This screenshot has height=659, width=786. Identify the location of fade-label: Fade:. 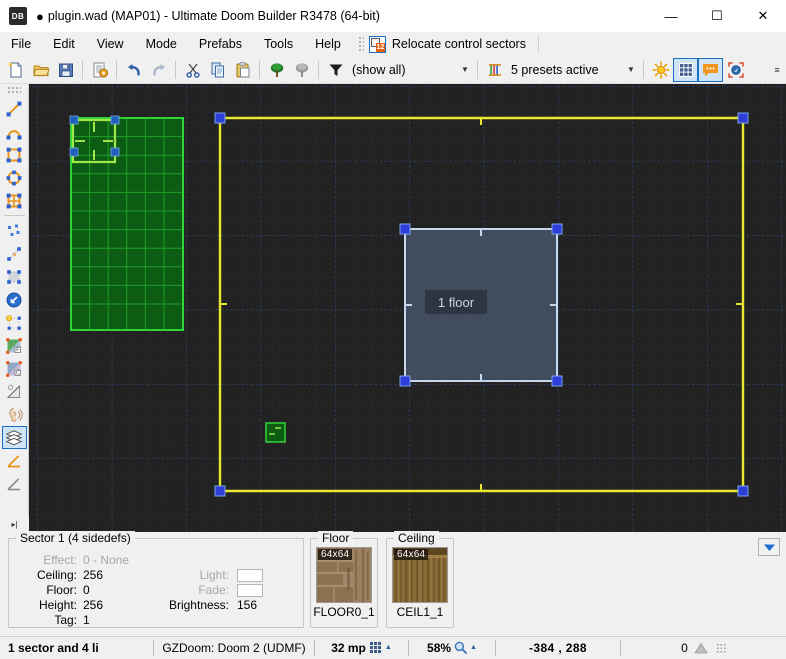
(213, 590).